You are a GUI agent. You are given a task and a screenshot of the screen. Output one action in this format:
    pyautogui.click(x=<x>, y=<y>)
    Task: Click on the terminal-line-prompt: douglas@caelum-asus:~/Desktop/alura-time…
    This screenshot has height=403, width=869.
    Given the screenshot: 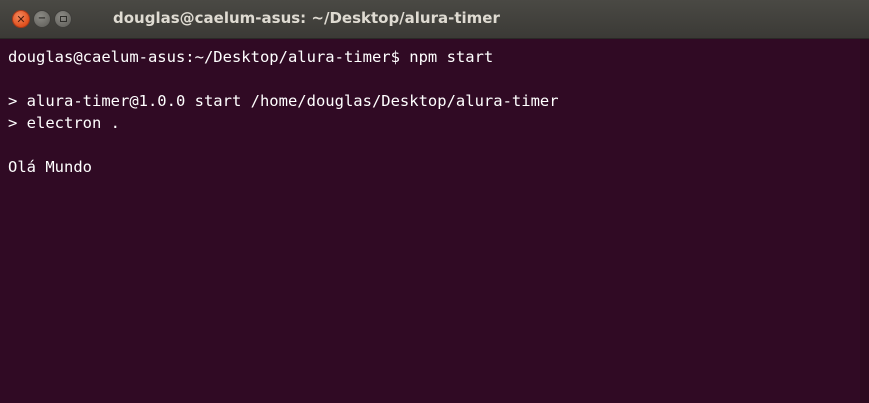 What is the action you would take?
    pyautogui.click(x=251, y=57)
    